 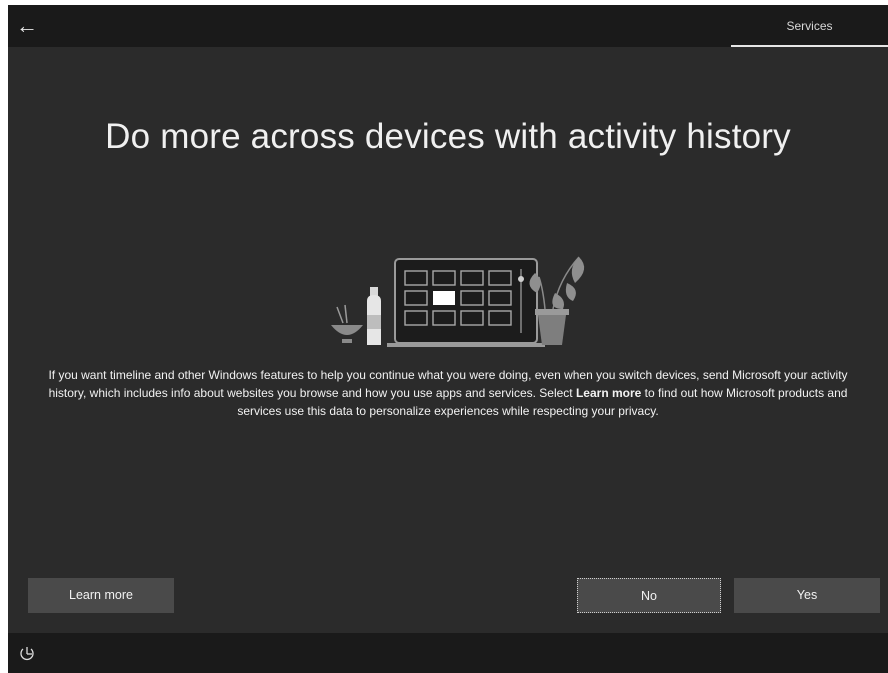 I want to click on ease-of-access-icon, so click(x=27, y=654).